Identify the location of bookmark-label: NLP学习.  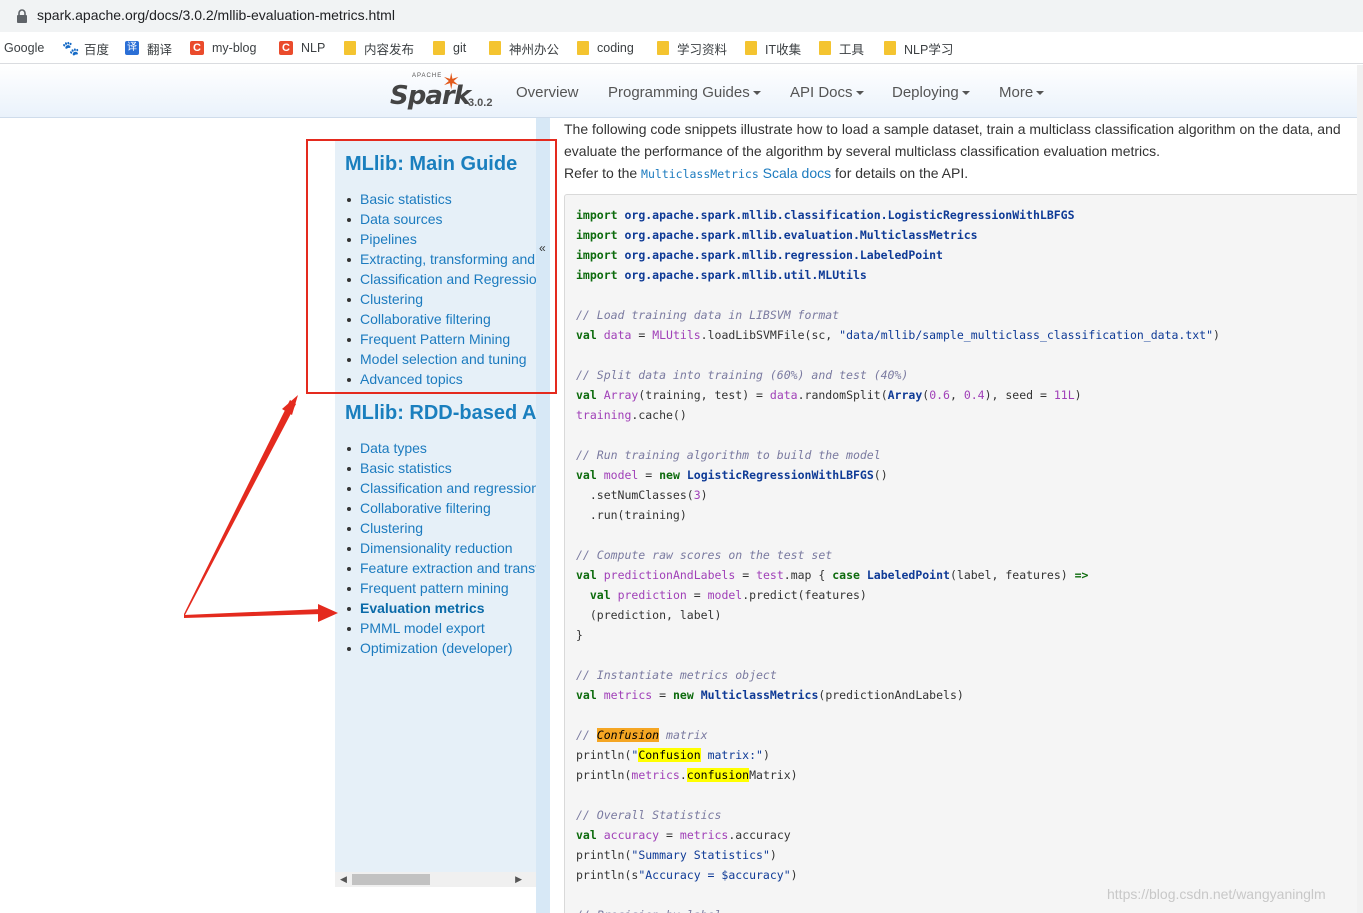
(929, 49).